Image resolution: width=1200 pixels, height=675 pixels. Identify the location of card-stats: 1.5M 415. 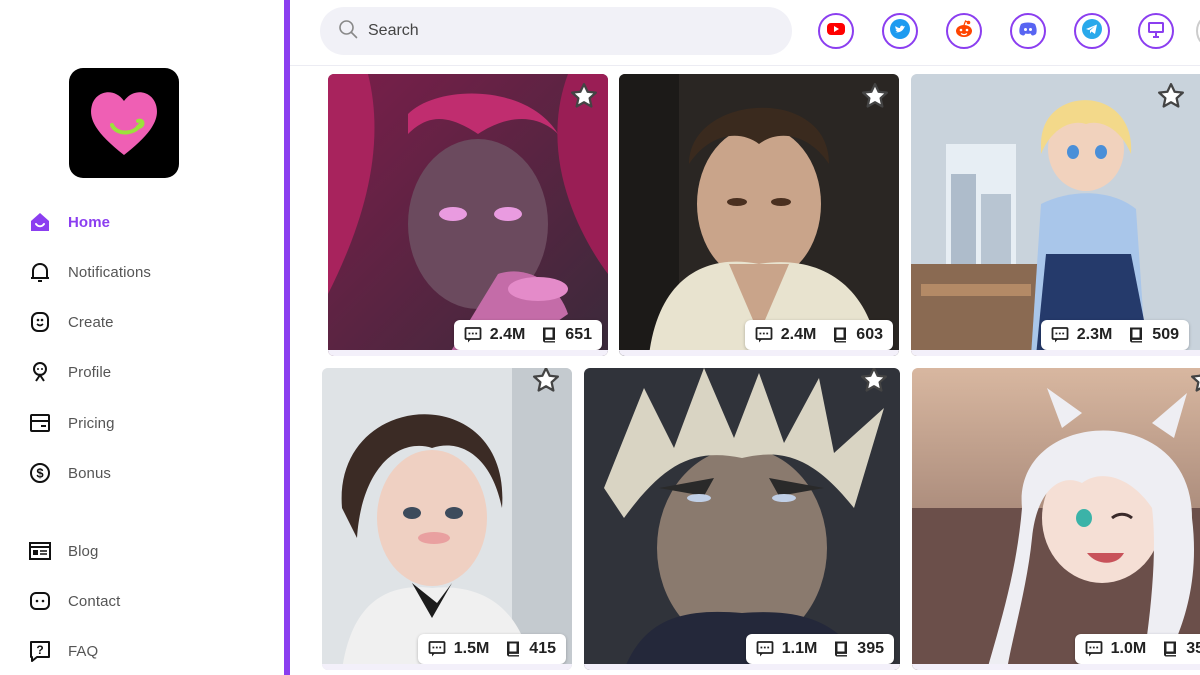
(491, 649).